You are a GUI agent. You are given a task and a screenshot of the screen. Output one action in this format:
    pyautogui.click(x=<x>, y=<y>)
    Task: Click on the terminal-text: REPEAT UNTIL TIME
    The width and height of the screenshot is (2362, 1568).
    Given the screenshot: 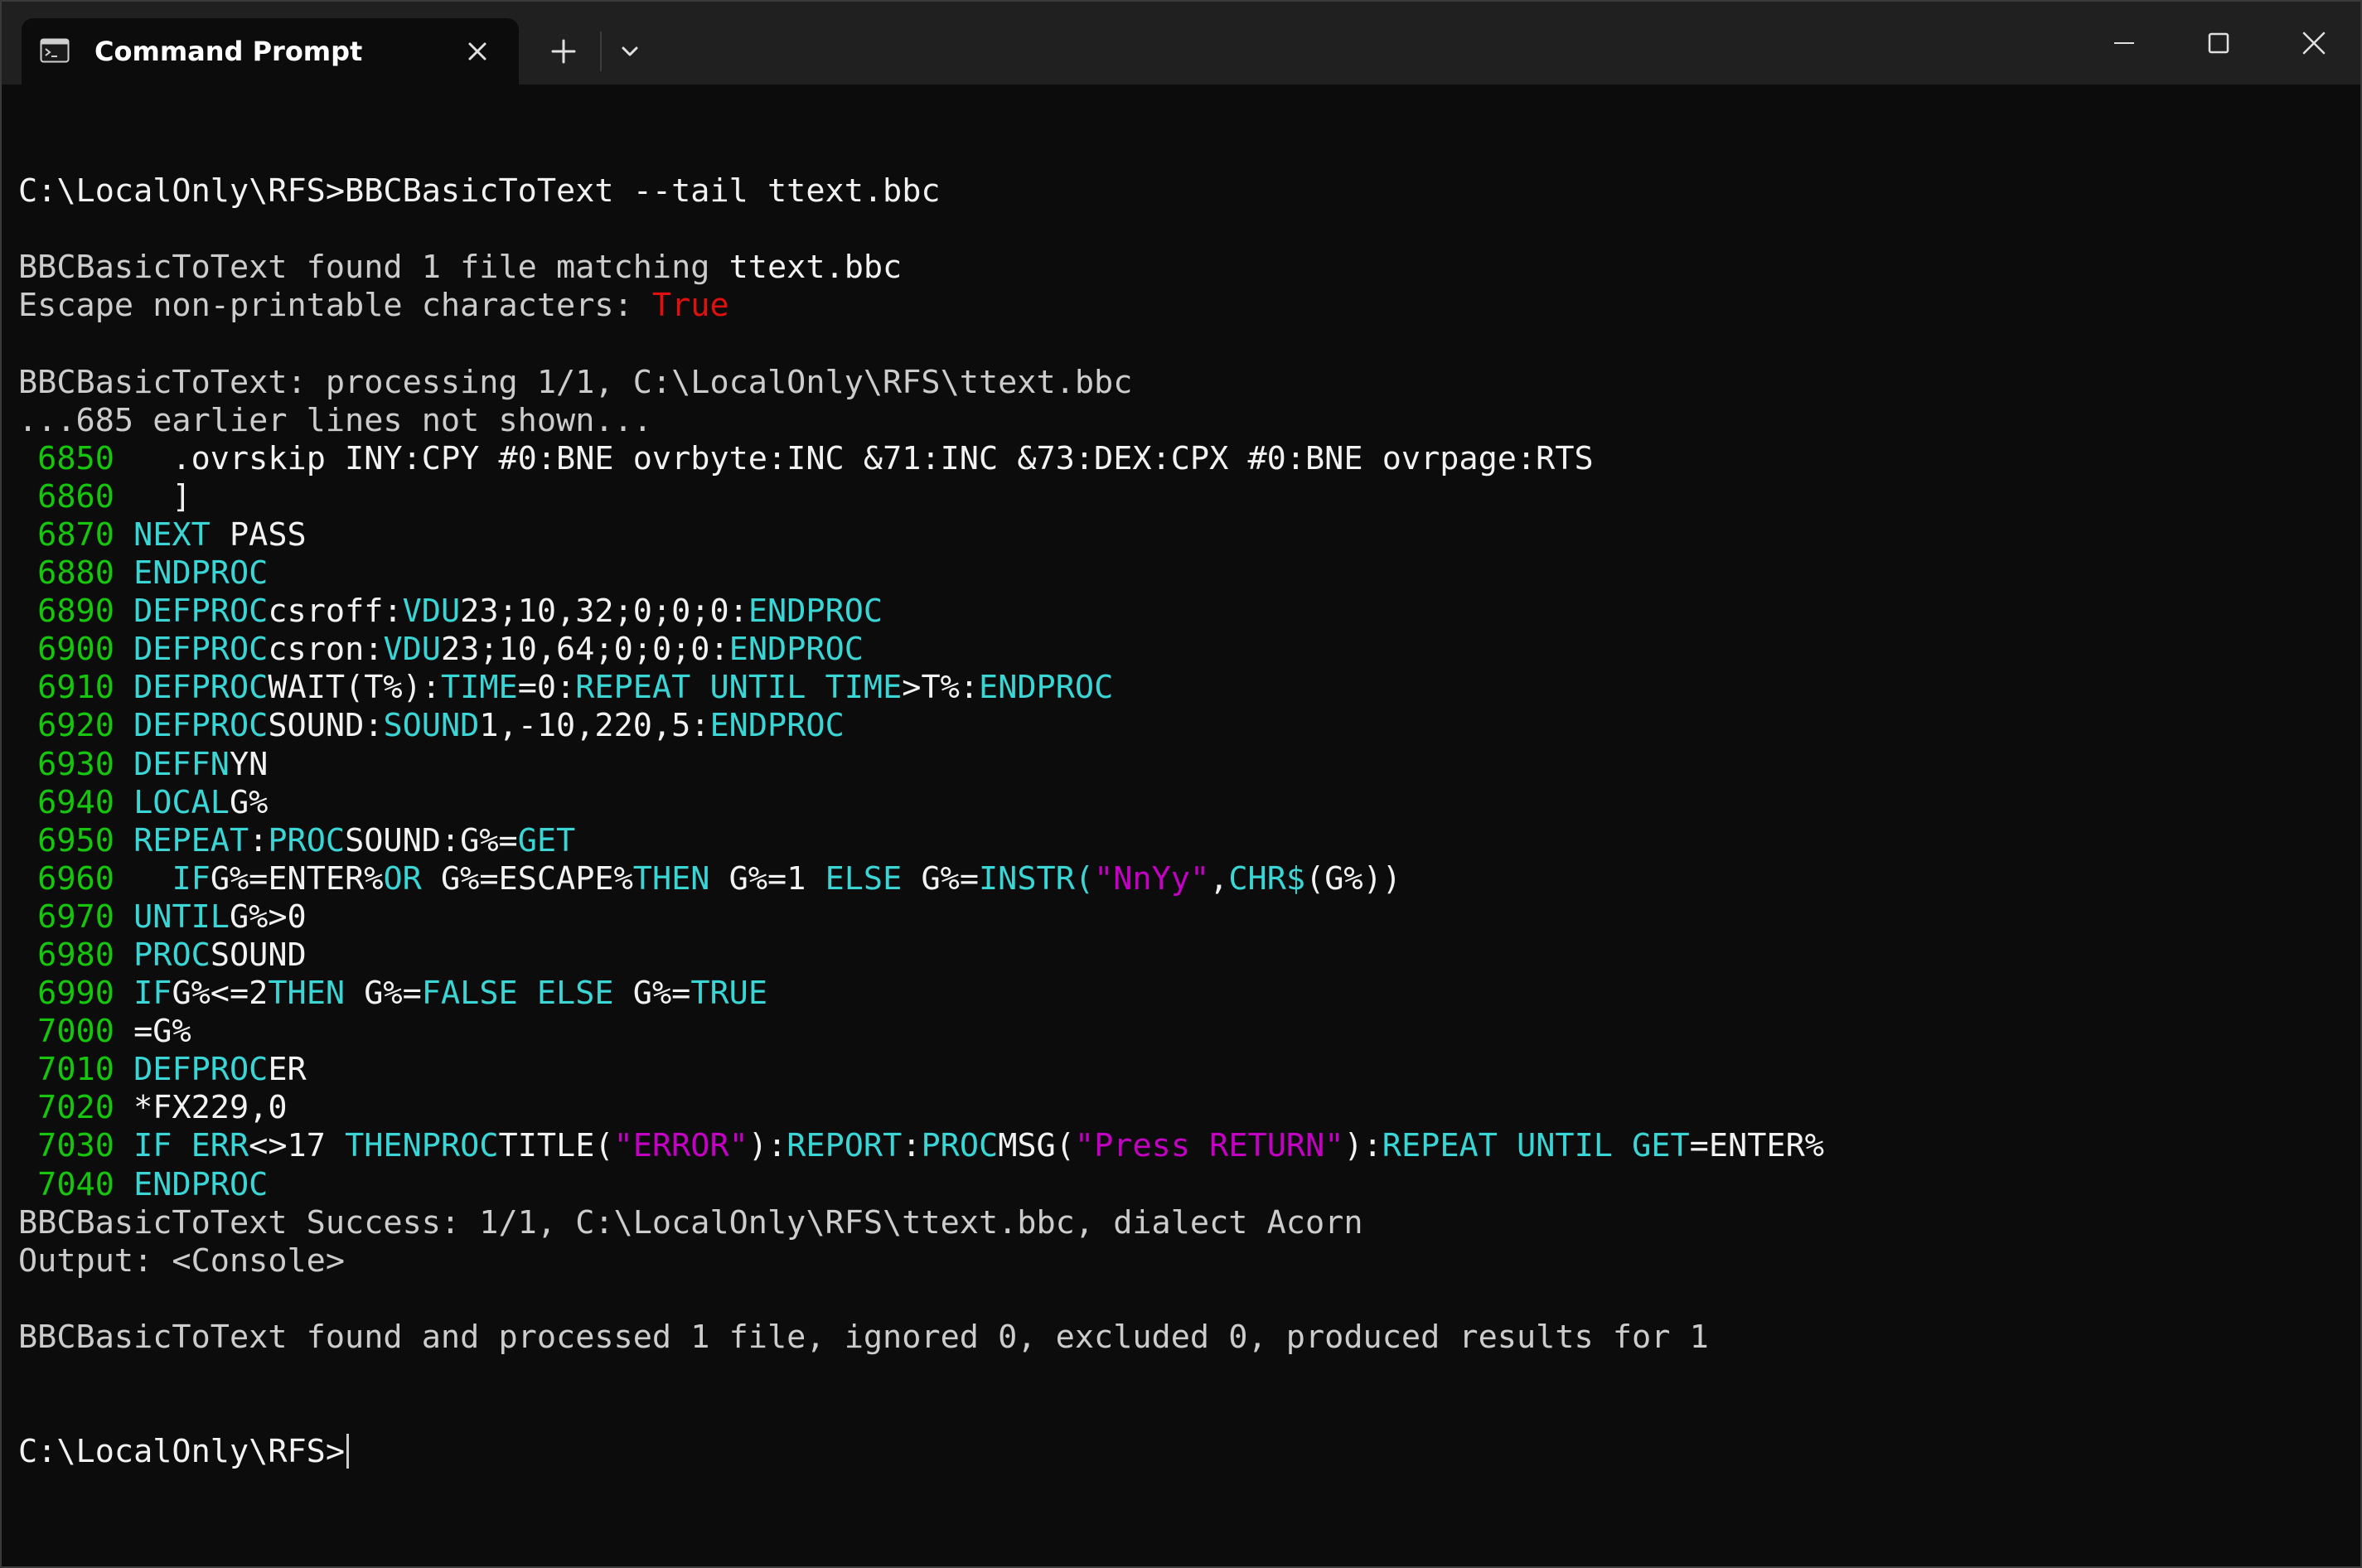 What is the action you would take?
    pyautogui.click(x=739, y=688)
    